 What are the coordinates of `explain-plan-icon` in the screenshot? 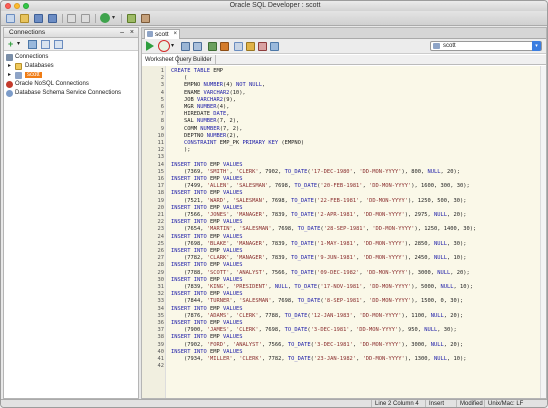 It's located at (185, 46).